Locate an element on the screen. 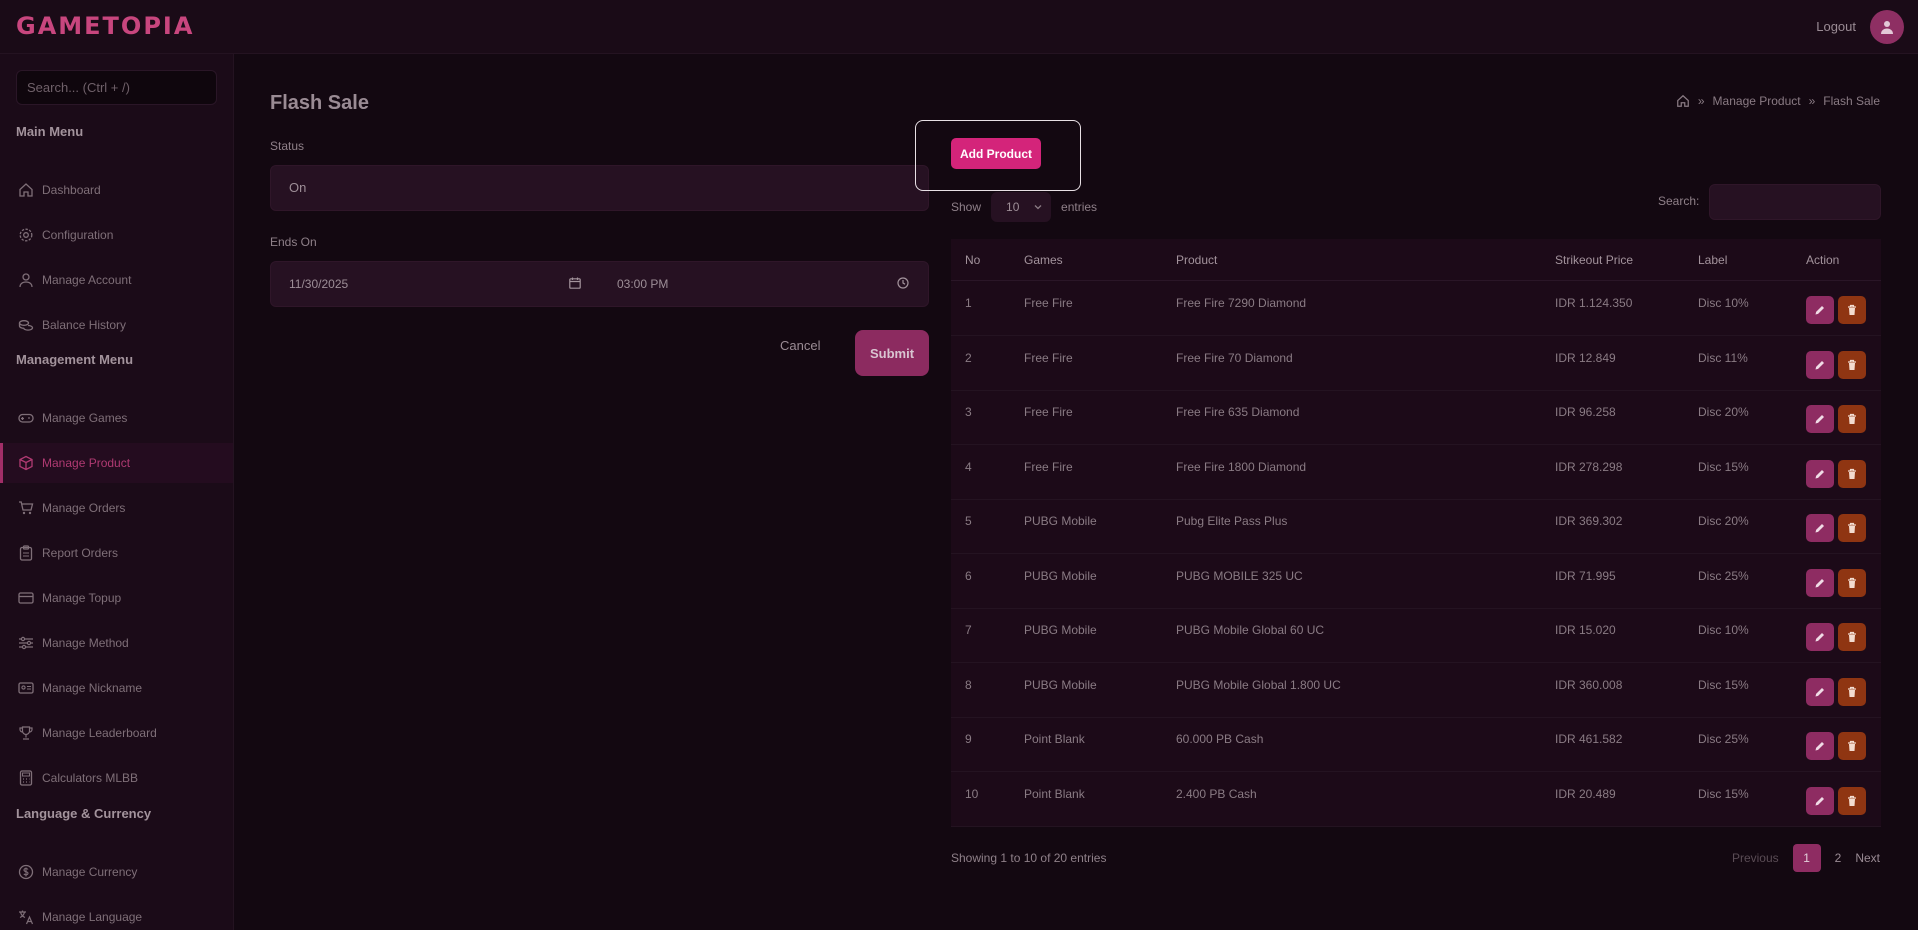  row-game: Point Blank is located at coordinates (1054, 739).